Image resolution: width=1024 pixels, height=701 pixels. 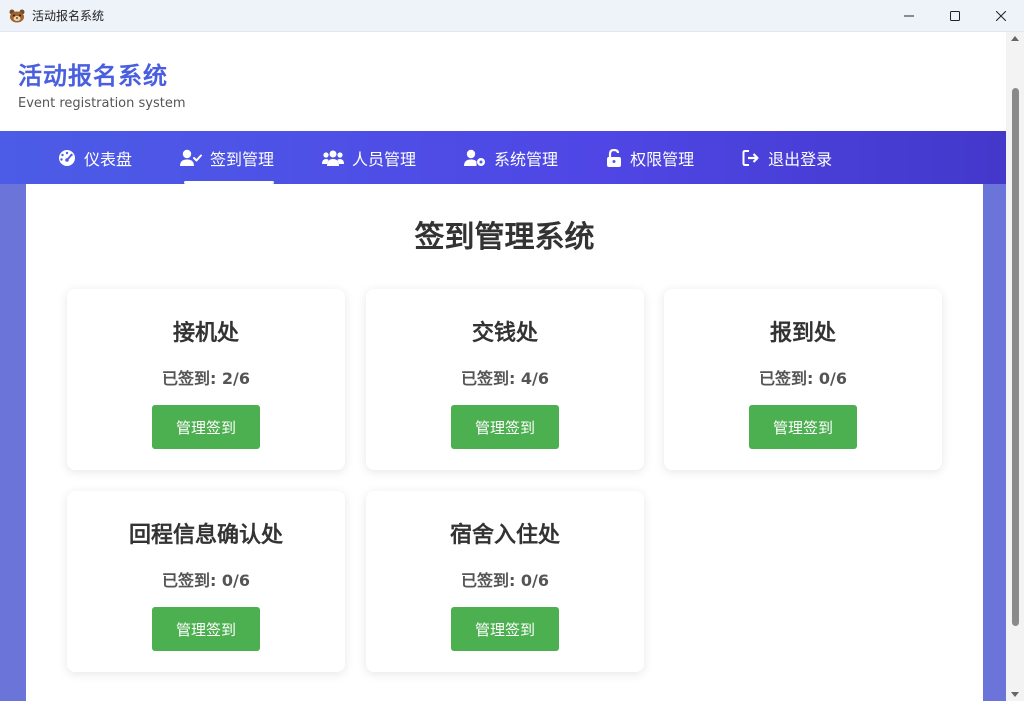 I want to click on nav-item-permission-management: 权限管理, so click(x=650, y=157).